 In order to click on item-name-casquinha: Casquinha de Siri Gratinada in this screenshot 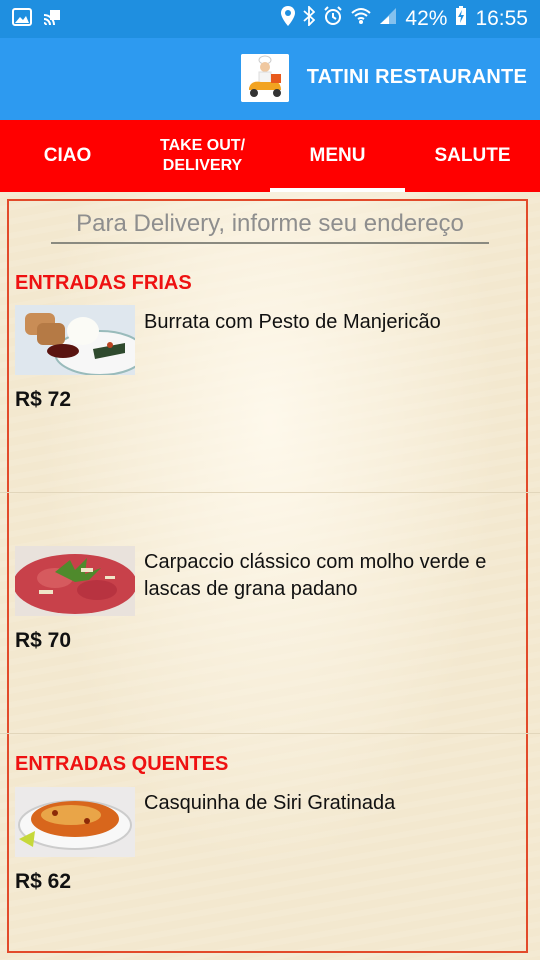, I will do `click(336, 803)`.